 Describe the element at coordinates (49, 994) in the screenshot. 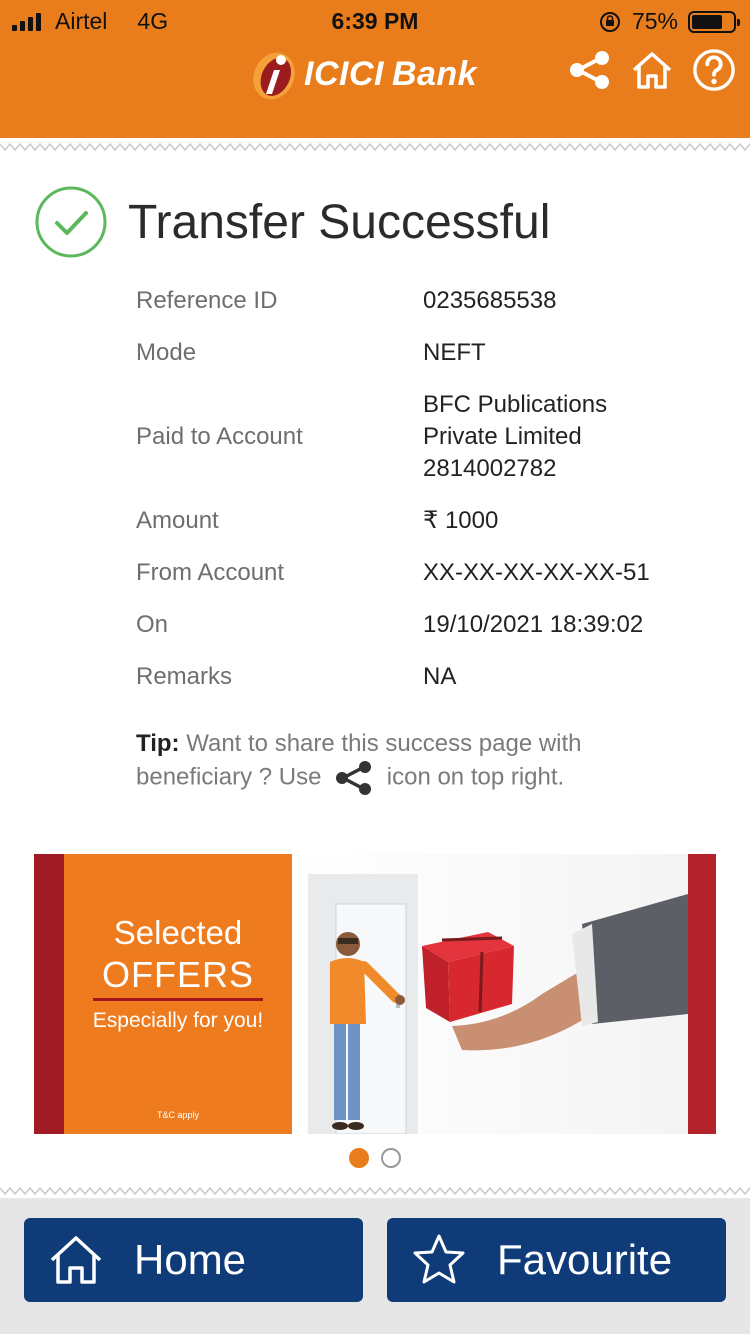

I see `banner-stripe-left` at that location.